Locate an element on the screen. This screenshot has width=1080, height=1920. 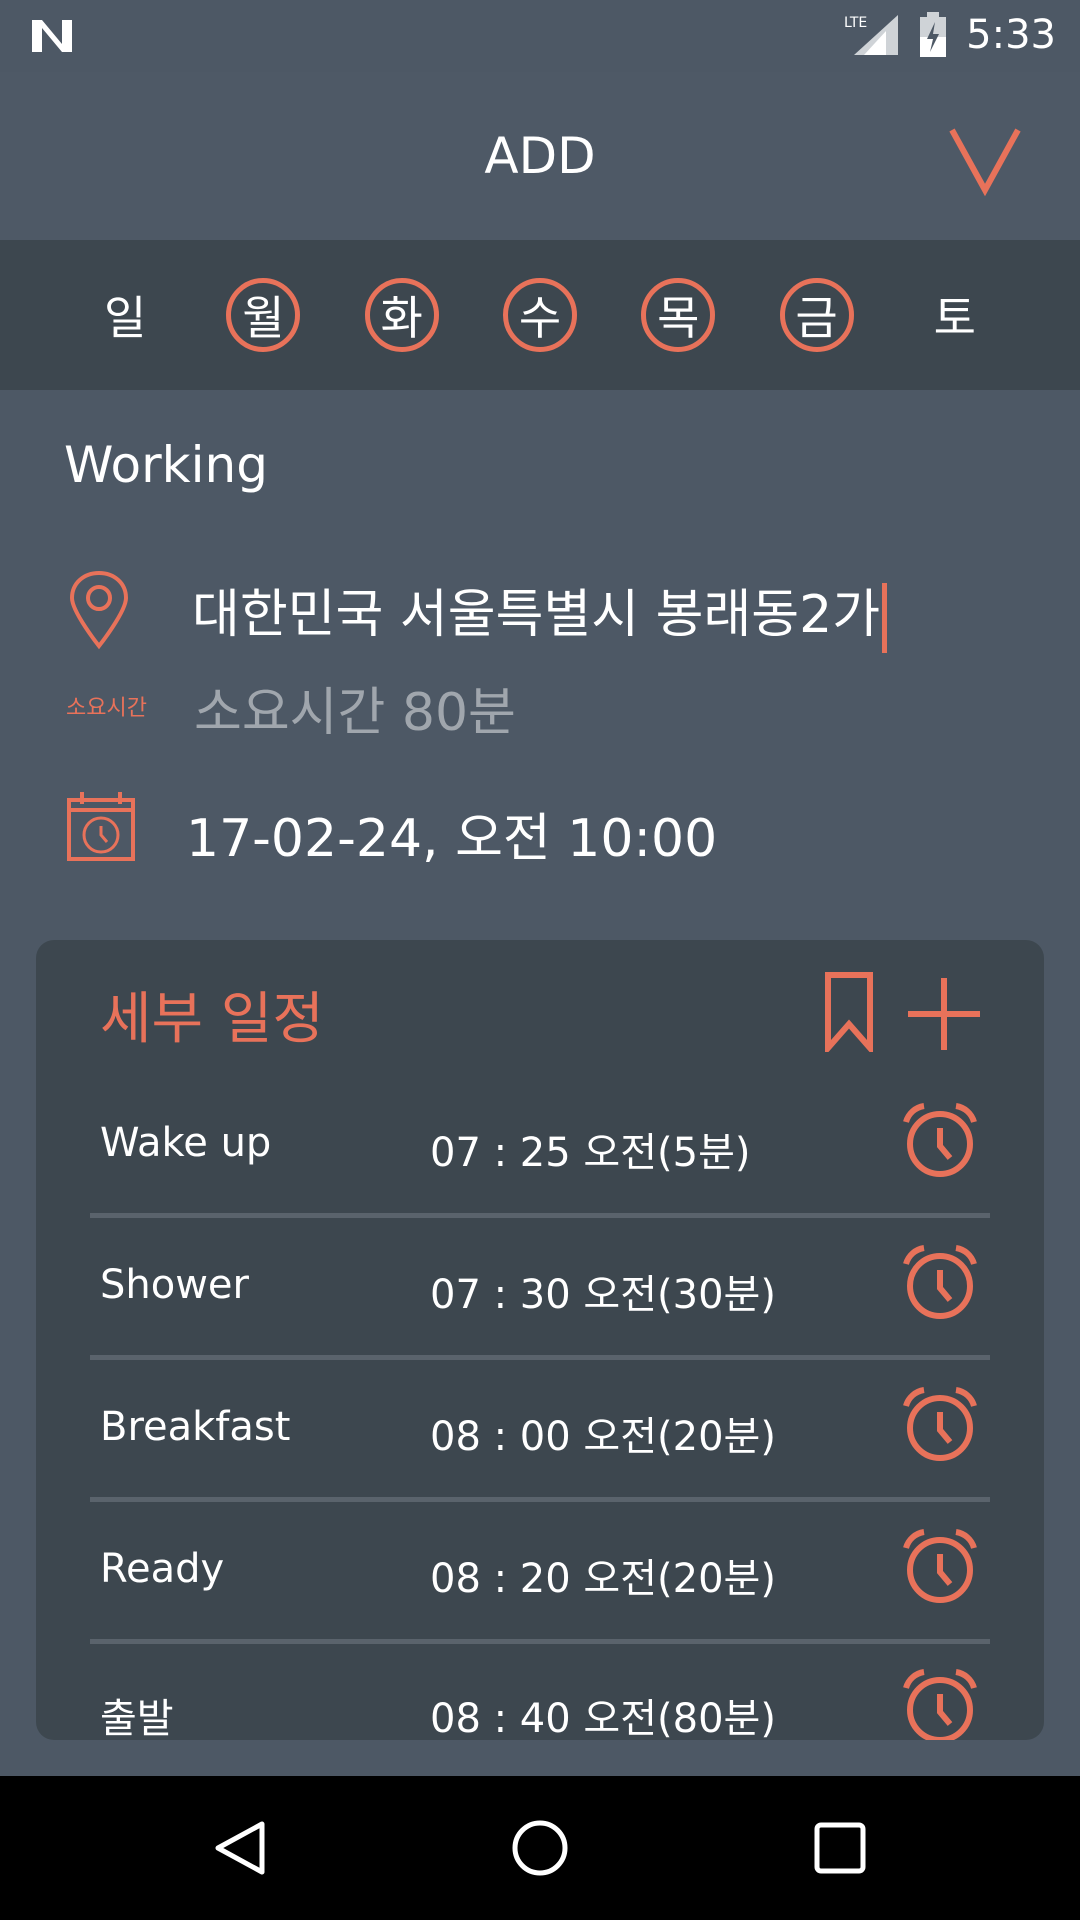
battery-charging-icon is located at coordinates (933, 34).